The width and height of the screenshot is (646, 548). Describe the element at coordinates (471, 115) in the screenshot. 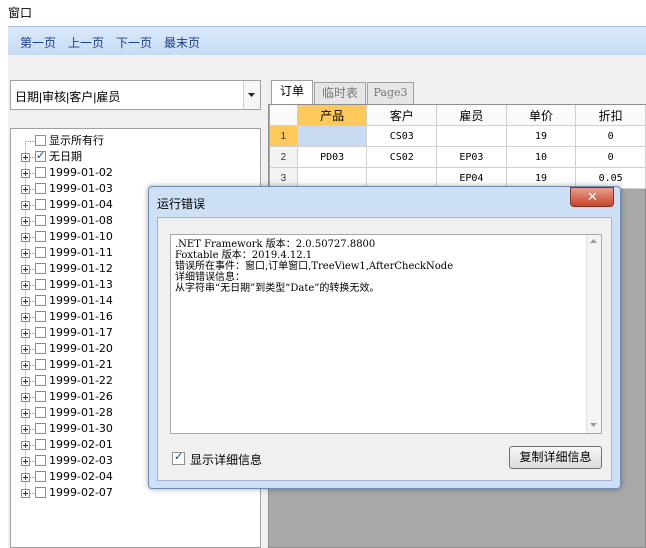

I see `column-header-employee: 雇员` at that location.